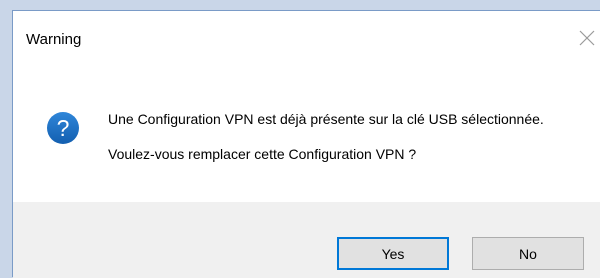 The image size is (600, 278). What do you see at coordinates (54, 39) in the screenshot?
I see `dialog-title: Warning` at bounding box center [54, 39].